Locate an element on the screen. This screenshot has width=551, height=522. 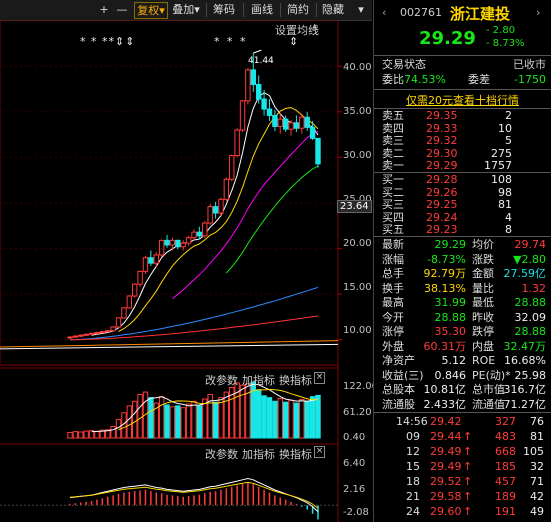
diejia-label: 叠加 is located at coordinates (183, 9).